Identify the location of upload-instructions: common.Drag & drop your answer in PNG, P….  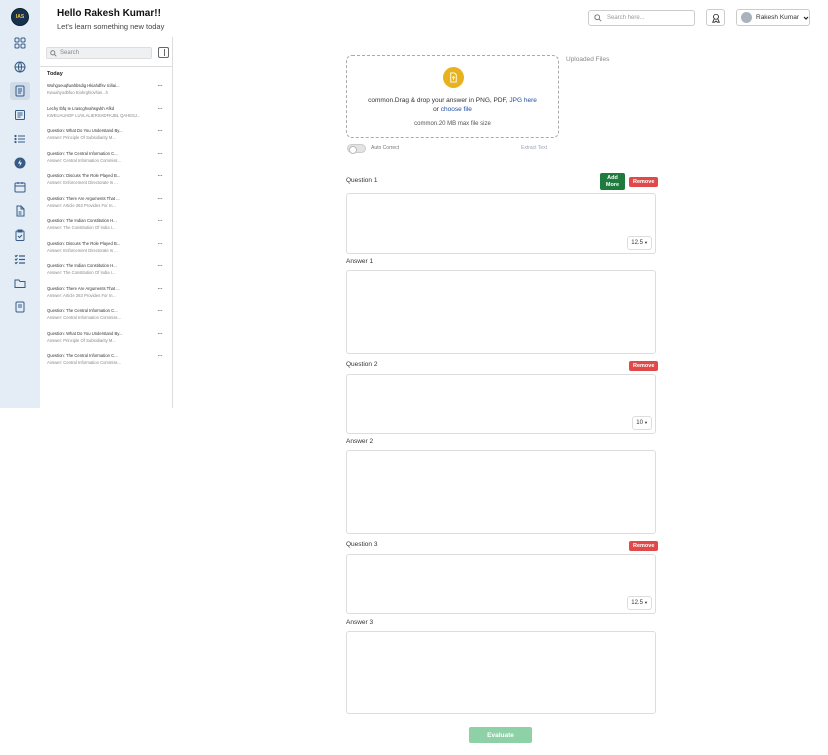
(452, 105).